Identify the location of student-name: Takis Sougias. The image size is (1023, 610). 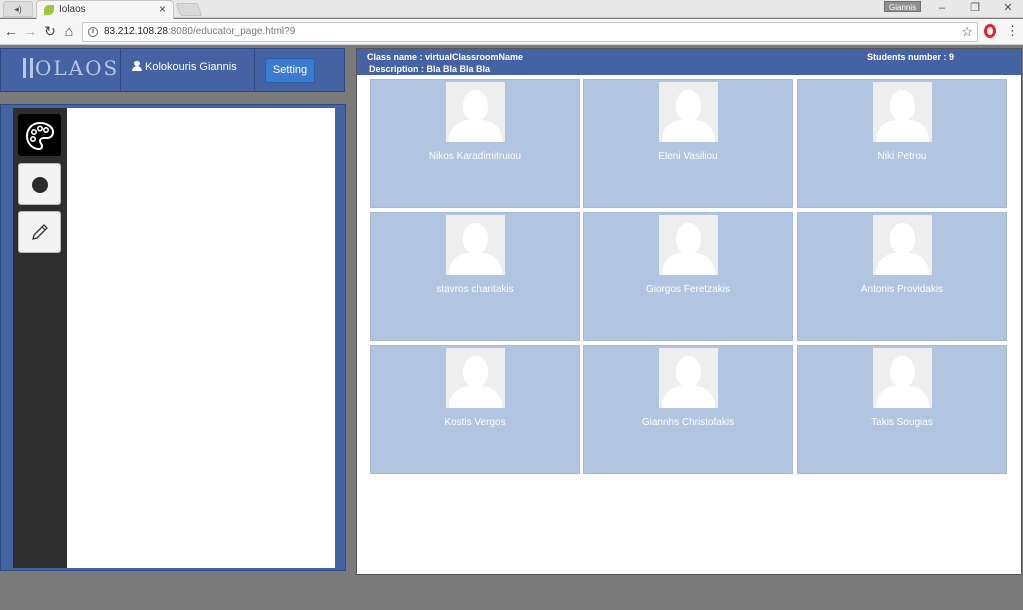
(902, 422).